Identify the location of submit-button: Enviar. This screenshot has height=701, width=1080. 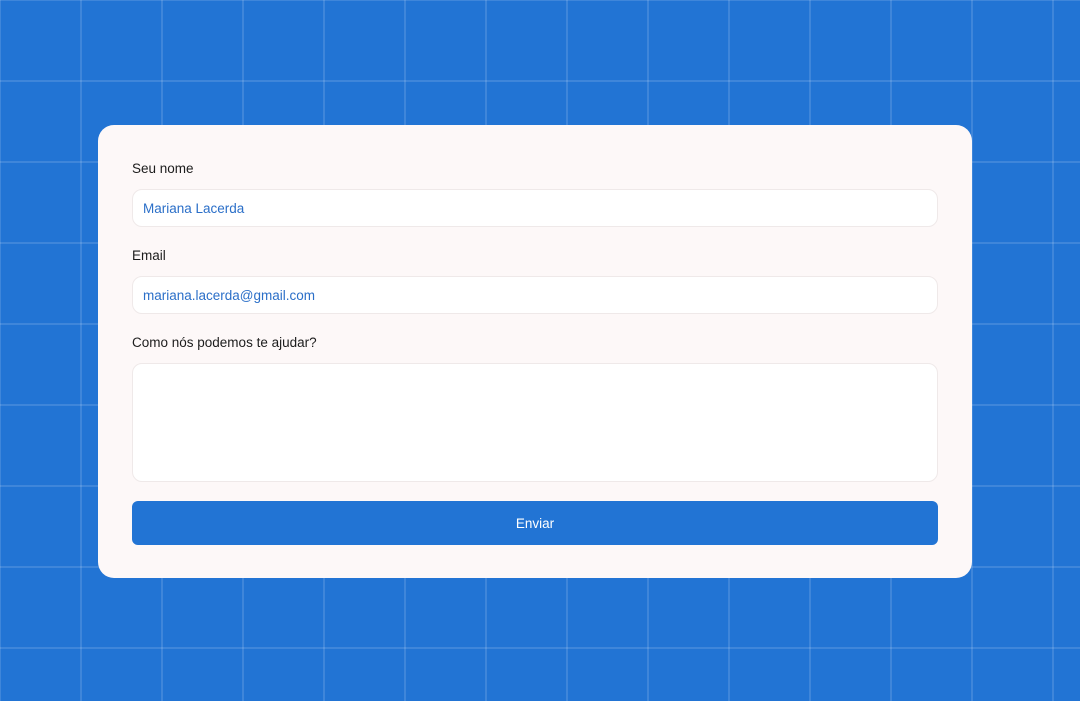
(535, 523).